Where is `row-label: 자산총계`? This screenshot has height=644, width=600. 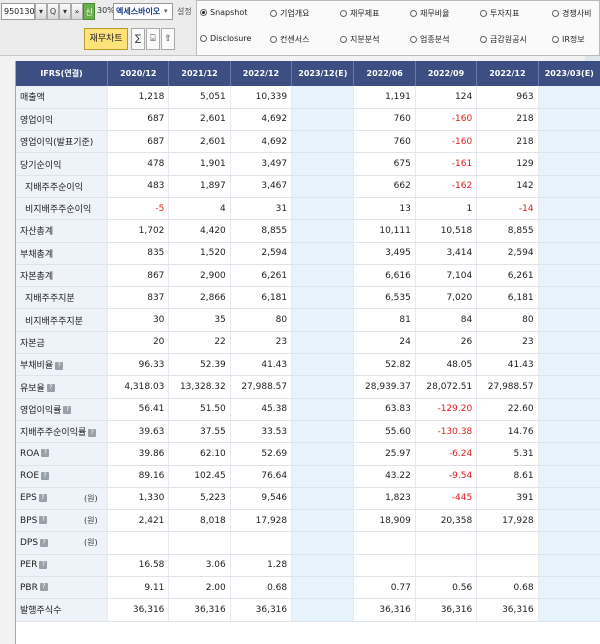
row-label: 자산총계 is located at coordinates (62, 231).